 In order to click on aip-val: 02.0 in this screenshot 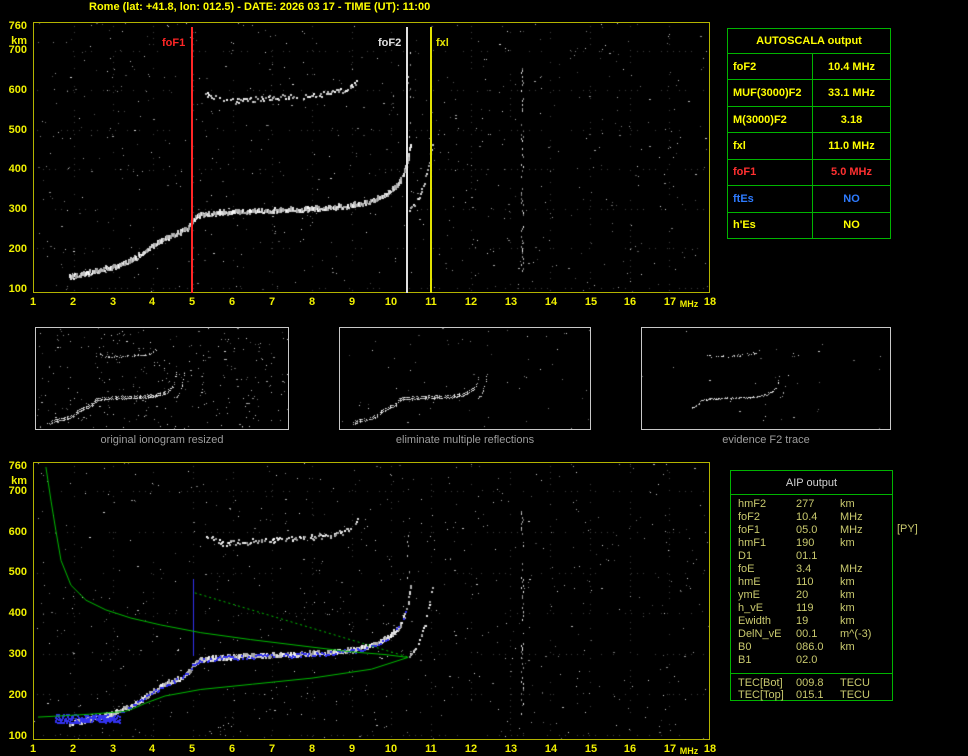, I will do `click(807, 660)`.